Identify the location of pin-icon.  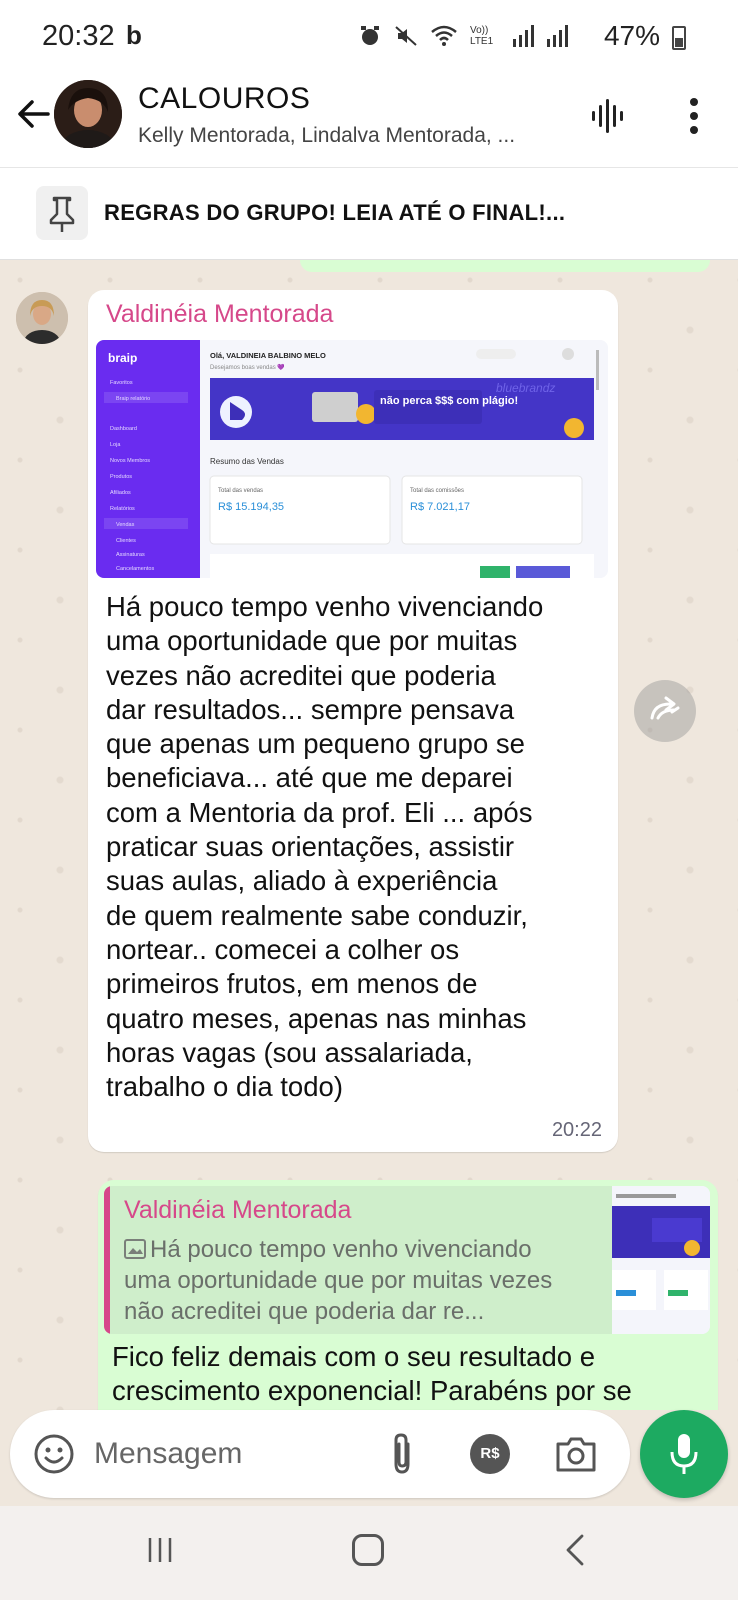
(62, 213).